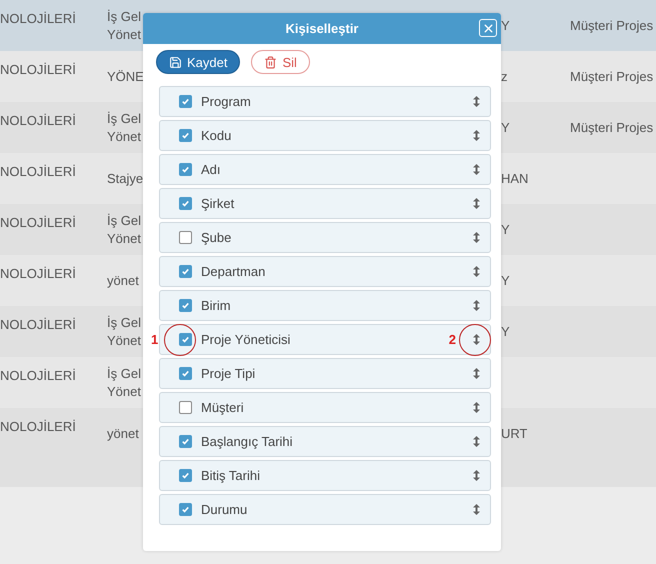  I want to click on table-cell: YÖNE, so click(125, 77).